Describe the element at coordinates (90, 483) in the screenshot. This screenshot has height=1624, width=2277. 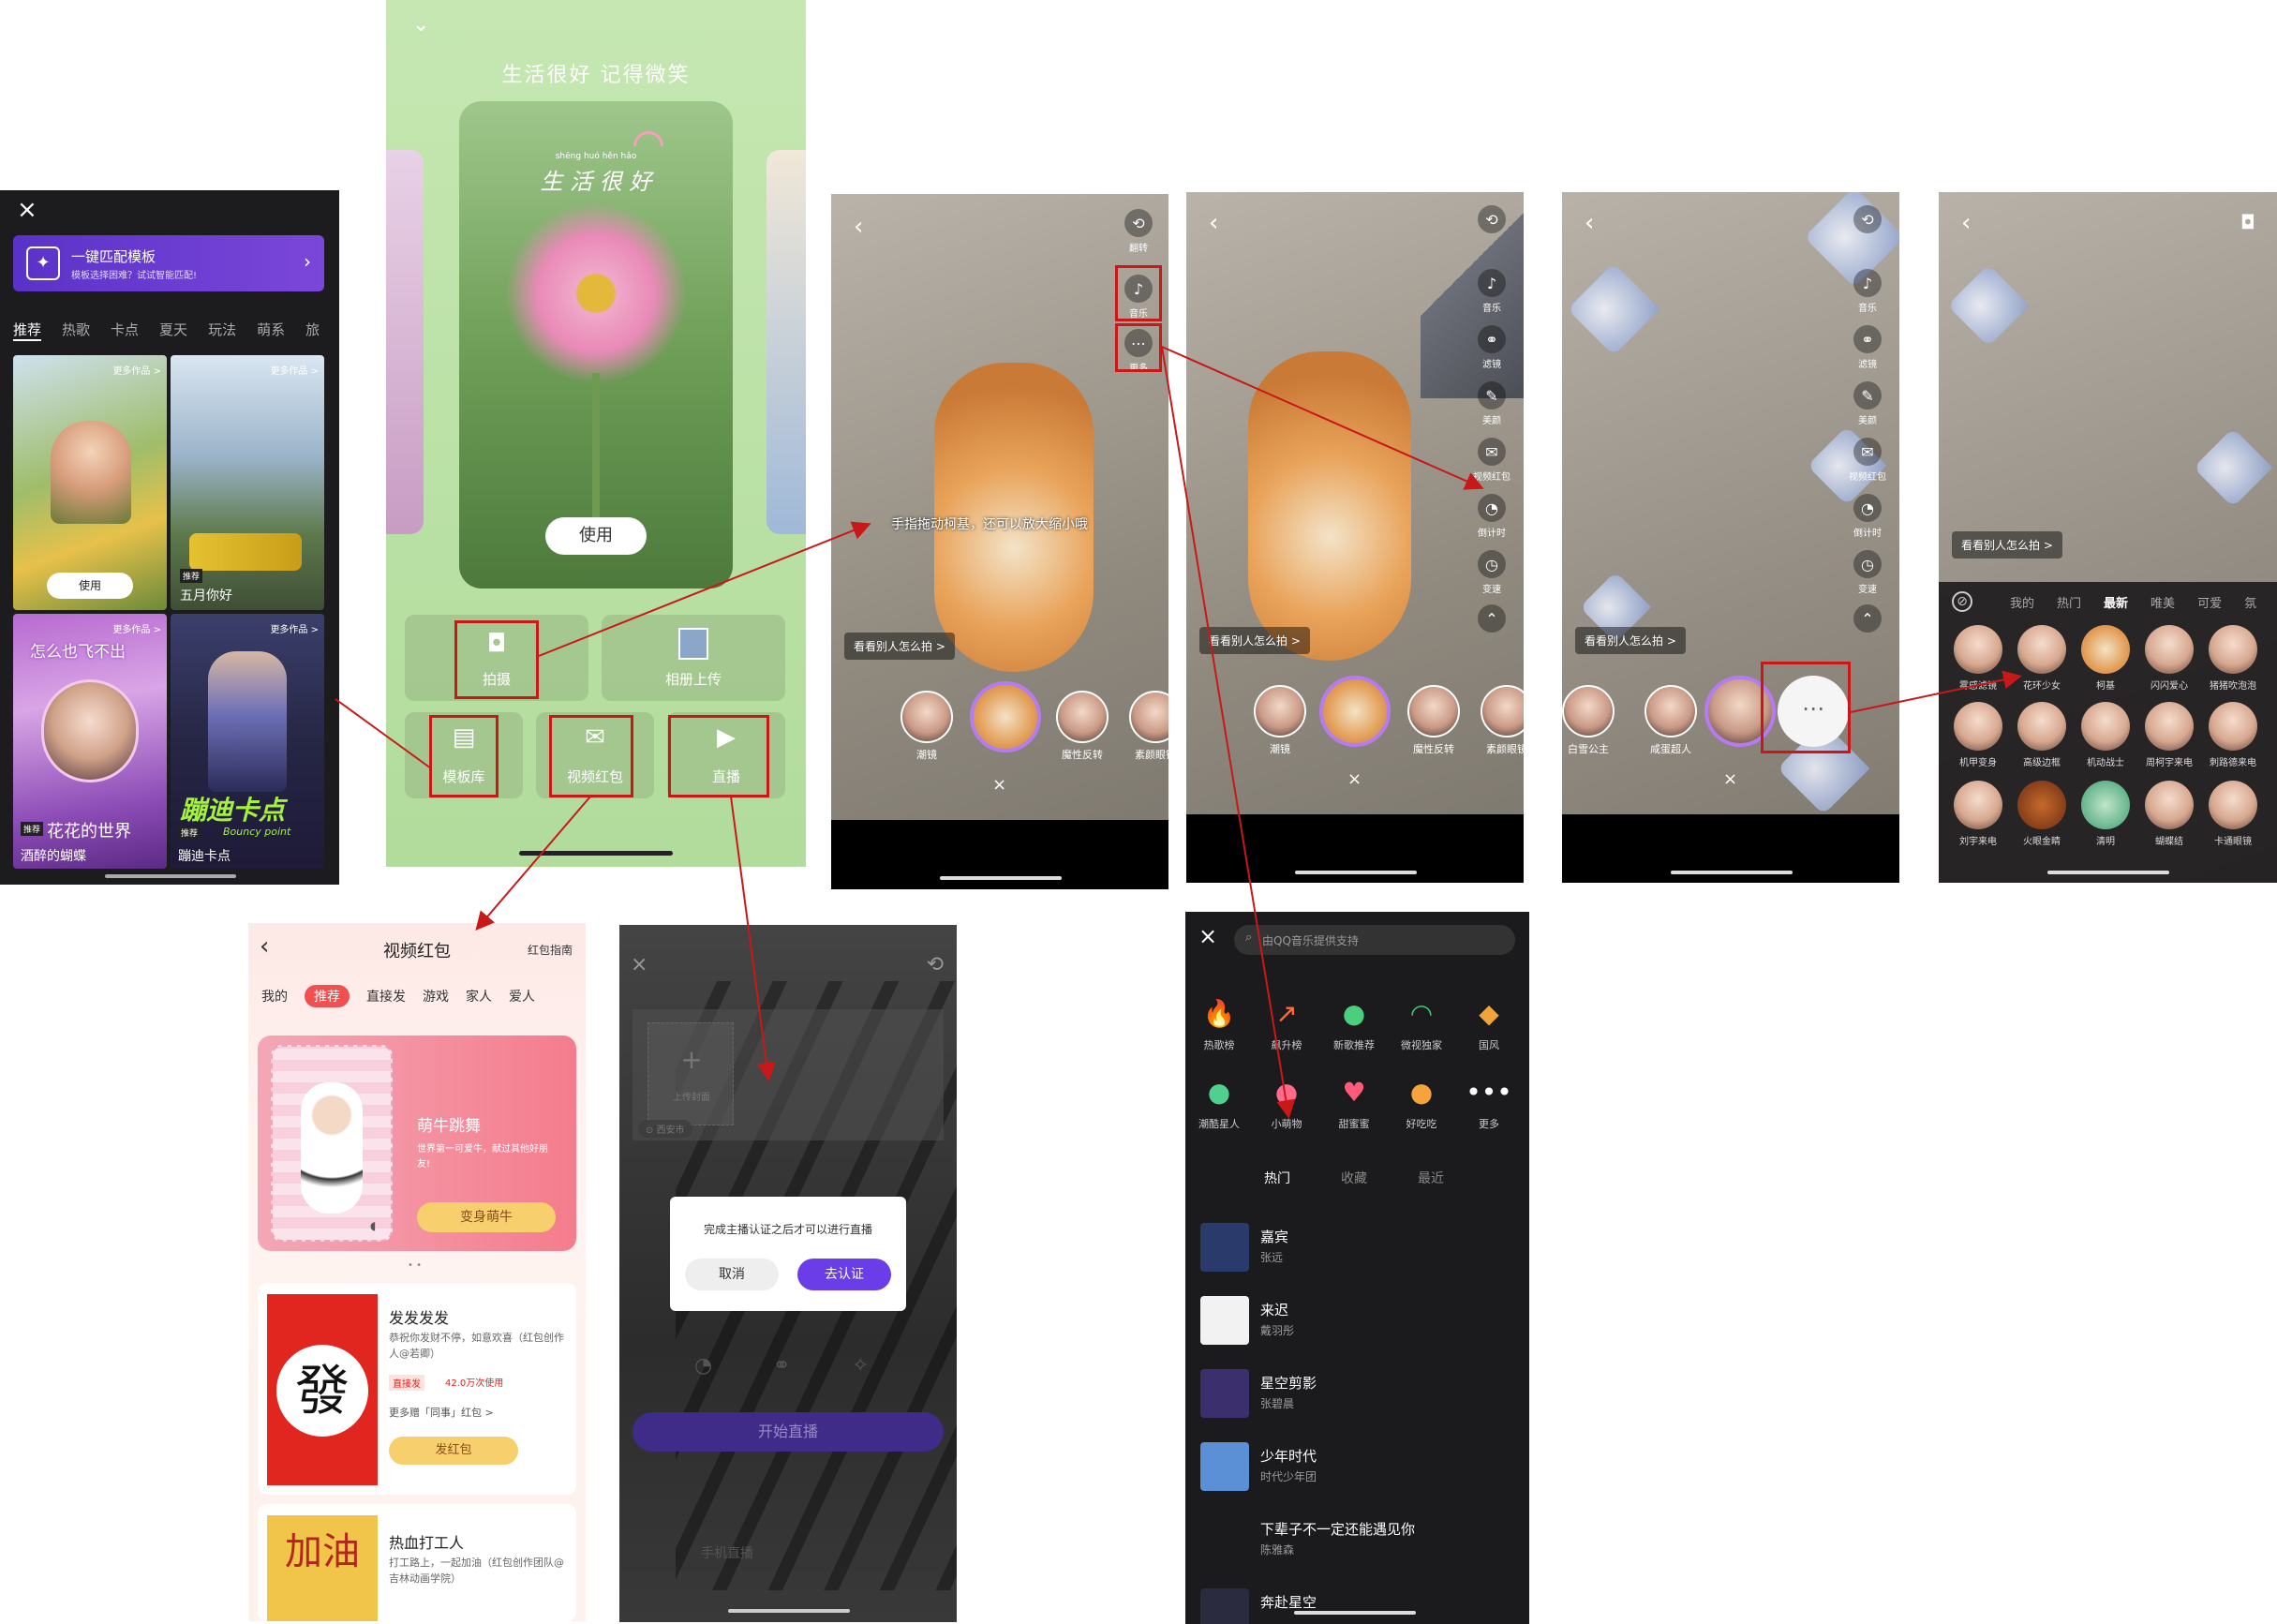
I see `template-card: 更多作品 > 使用` at that location.